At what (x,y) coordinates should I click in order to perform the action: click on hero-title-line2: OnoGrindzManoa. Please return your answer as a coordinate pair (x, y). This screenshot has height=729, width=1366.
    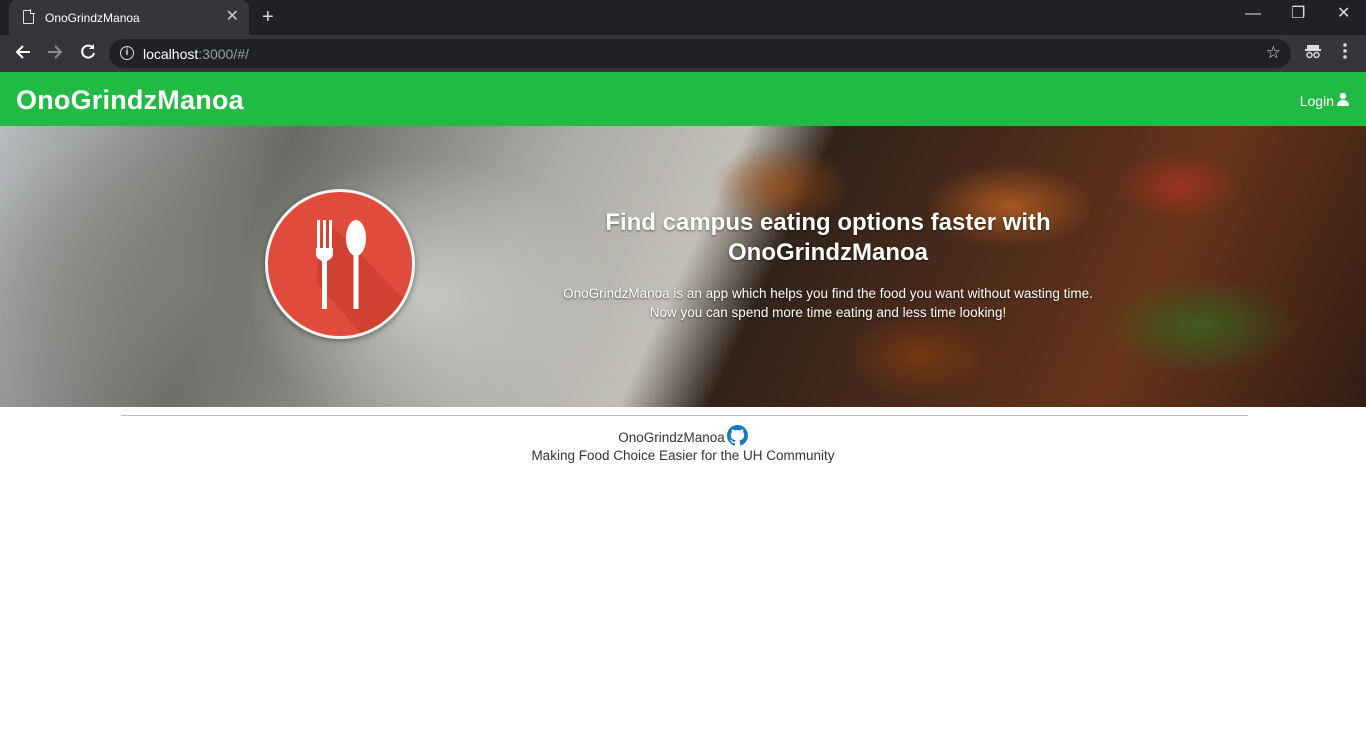
    Looking at the image, I should click on (828, 252).